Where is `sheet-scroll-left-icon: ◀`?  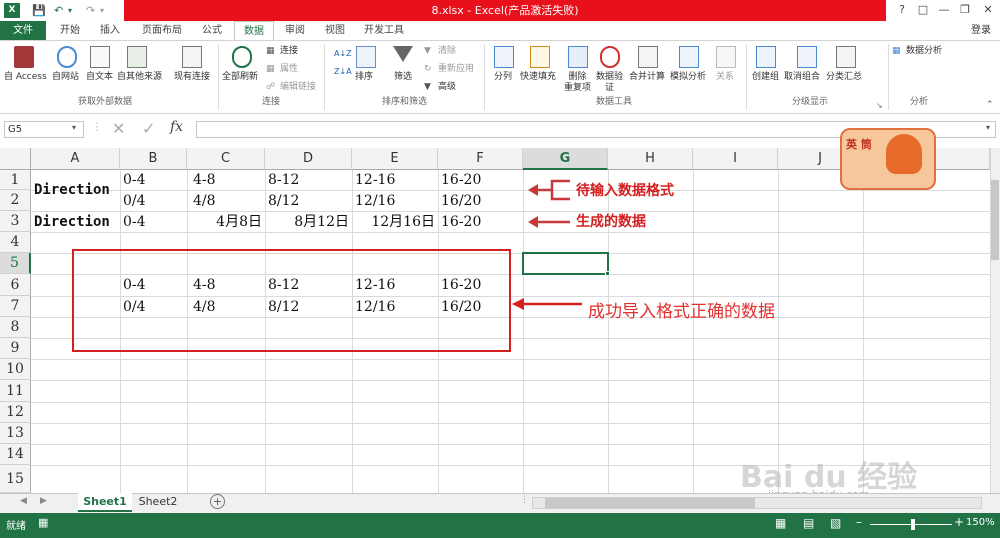 sheet-scroll-left-icon: ◀ is located at coordinates (23, 501).